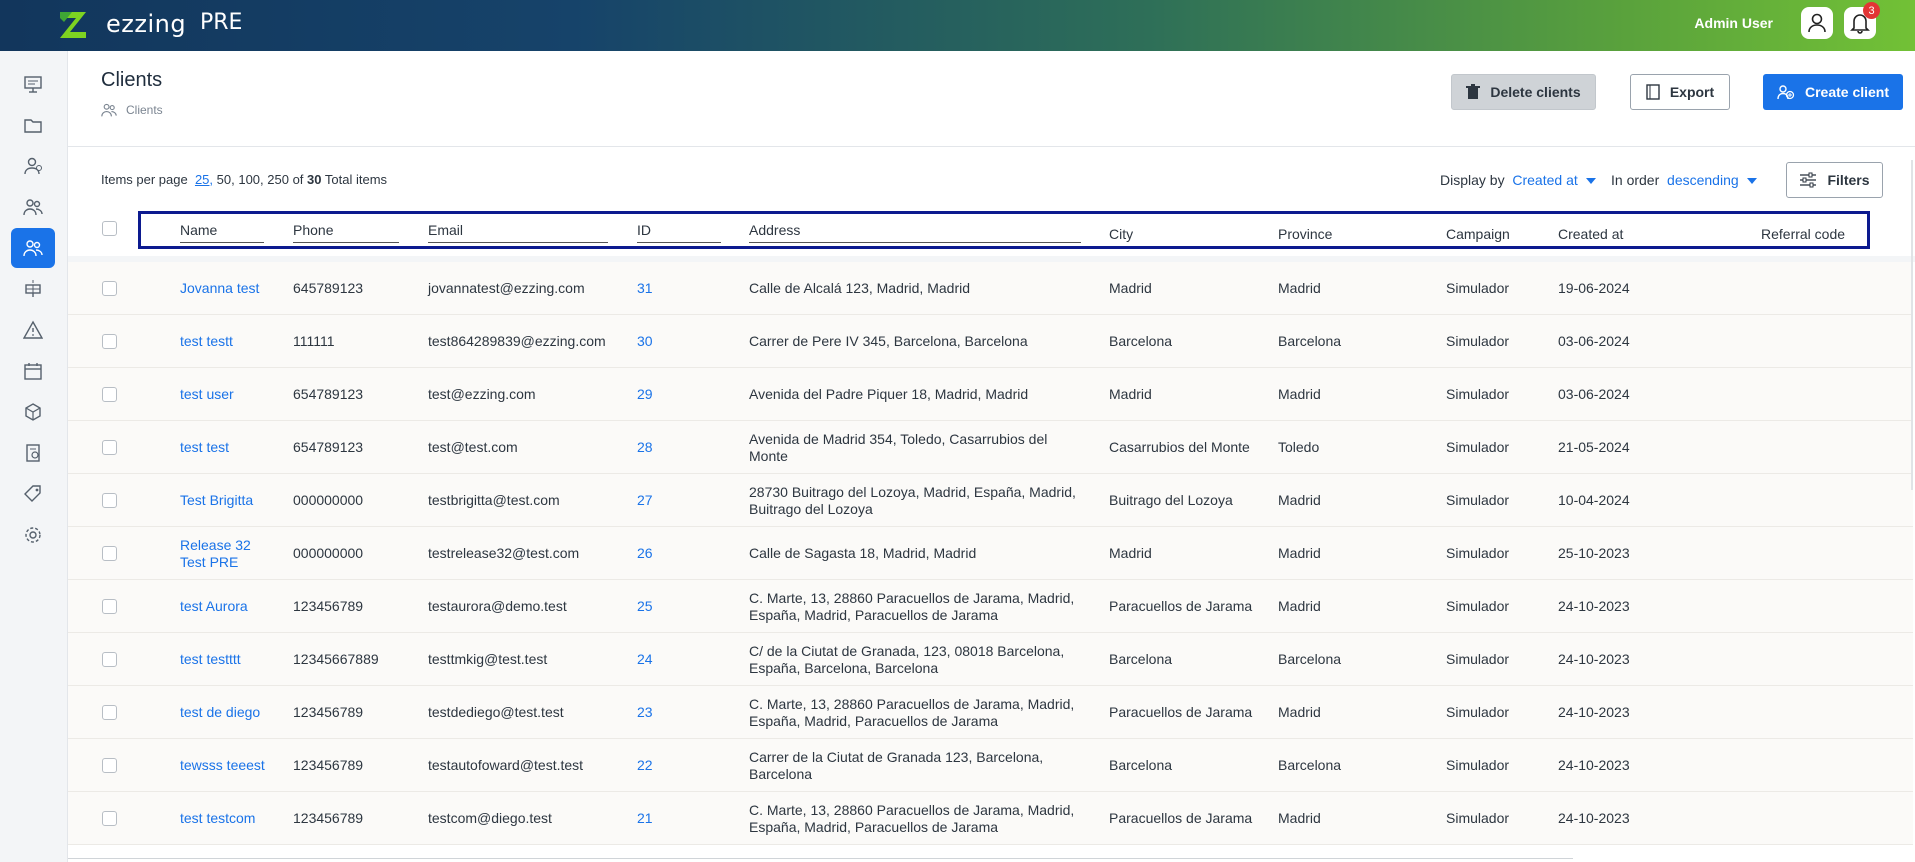  What do you see at coordinates (667, 394) in the screenshot?
I see `client-id-link: 29` at bounding box center [667, 394].